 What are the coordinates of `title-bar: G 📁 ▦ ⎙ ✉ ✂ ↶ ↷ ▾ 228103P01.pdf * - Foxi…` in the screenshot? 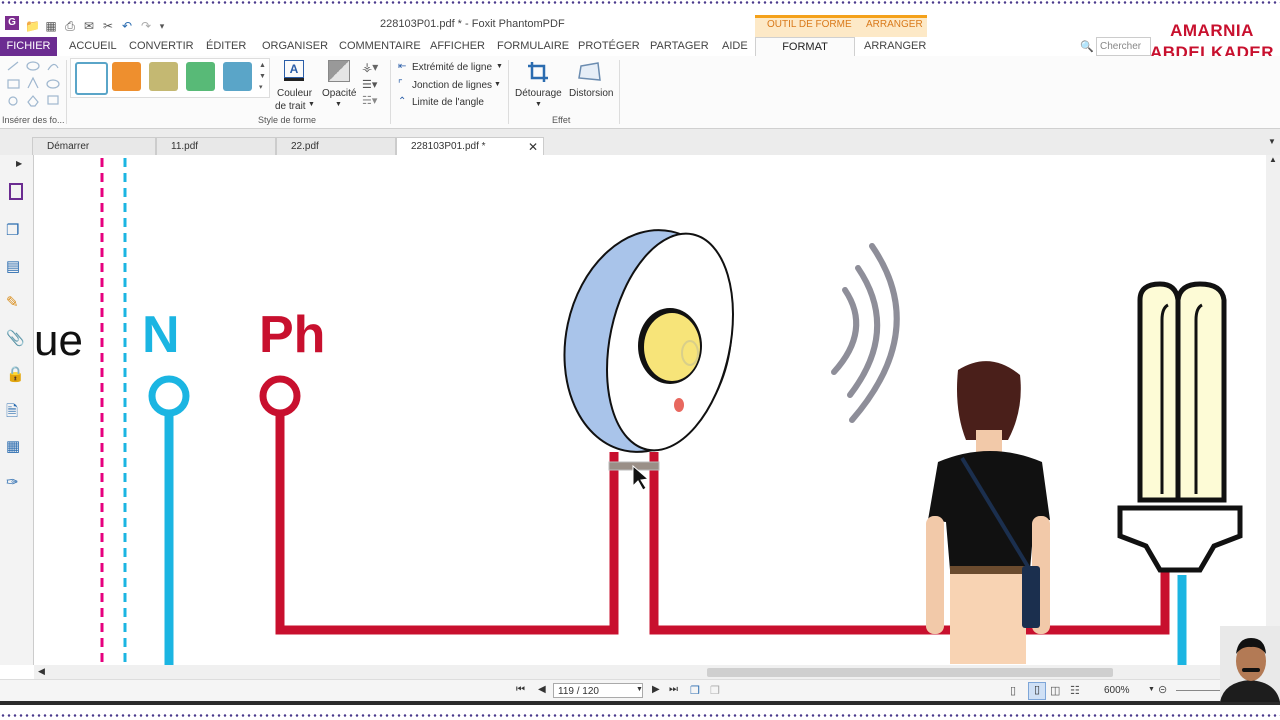 It's located at (640, 21).